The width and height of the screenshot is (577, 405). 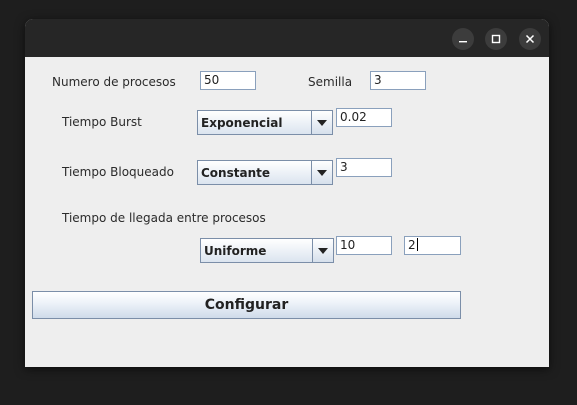 I want to click on bloqueado-distribution-select: Constante, so click(x=265, y=172).